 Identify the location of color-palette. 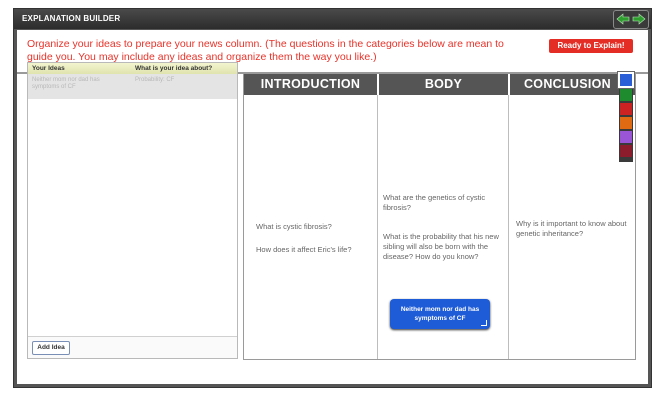
(626, 117).